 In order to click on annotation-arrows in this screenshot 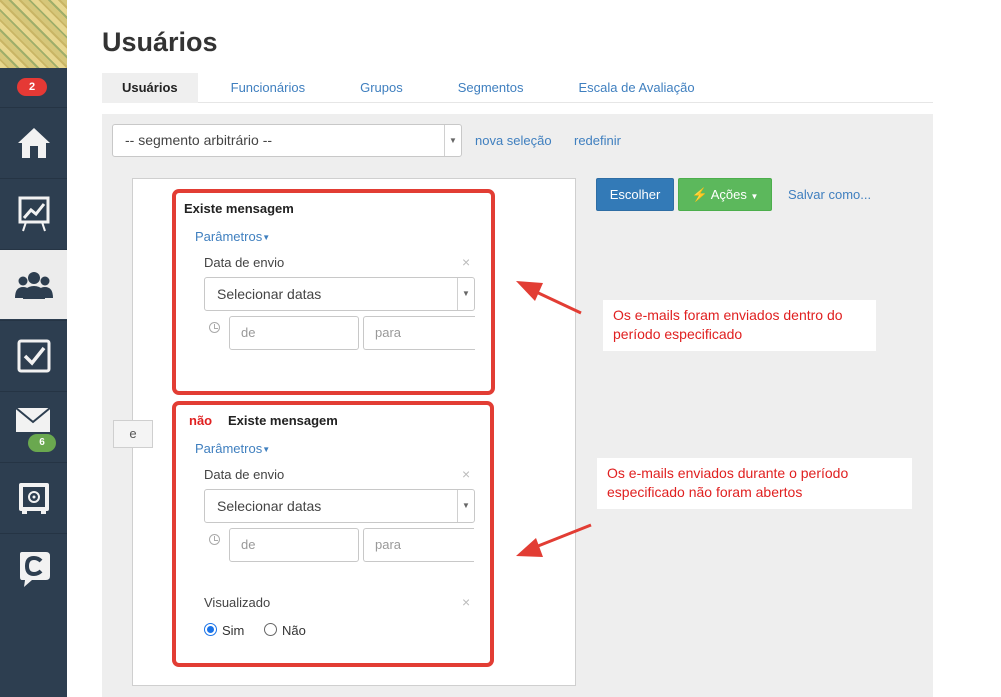, I will do `click(554, 419)`.